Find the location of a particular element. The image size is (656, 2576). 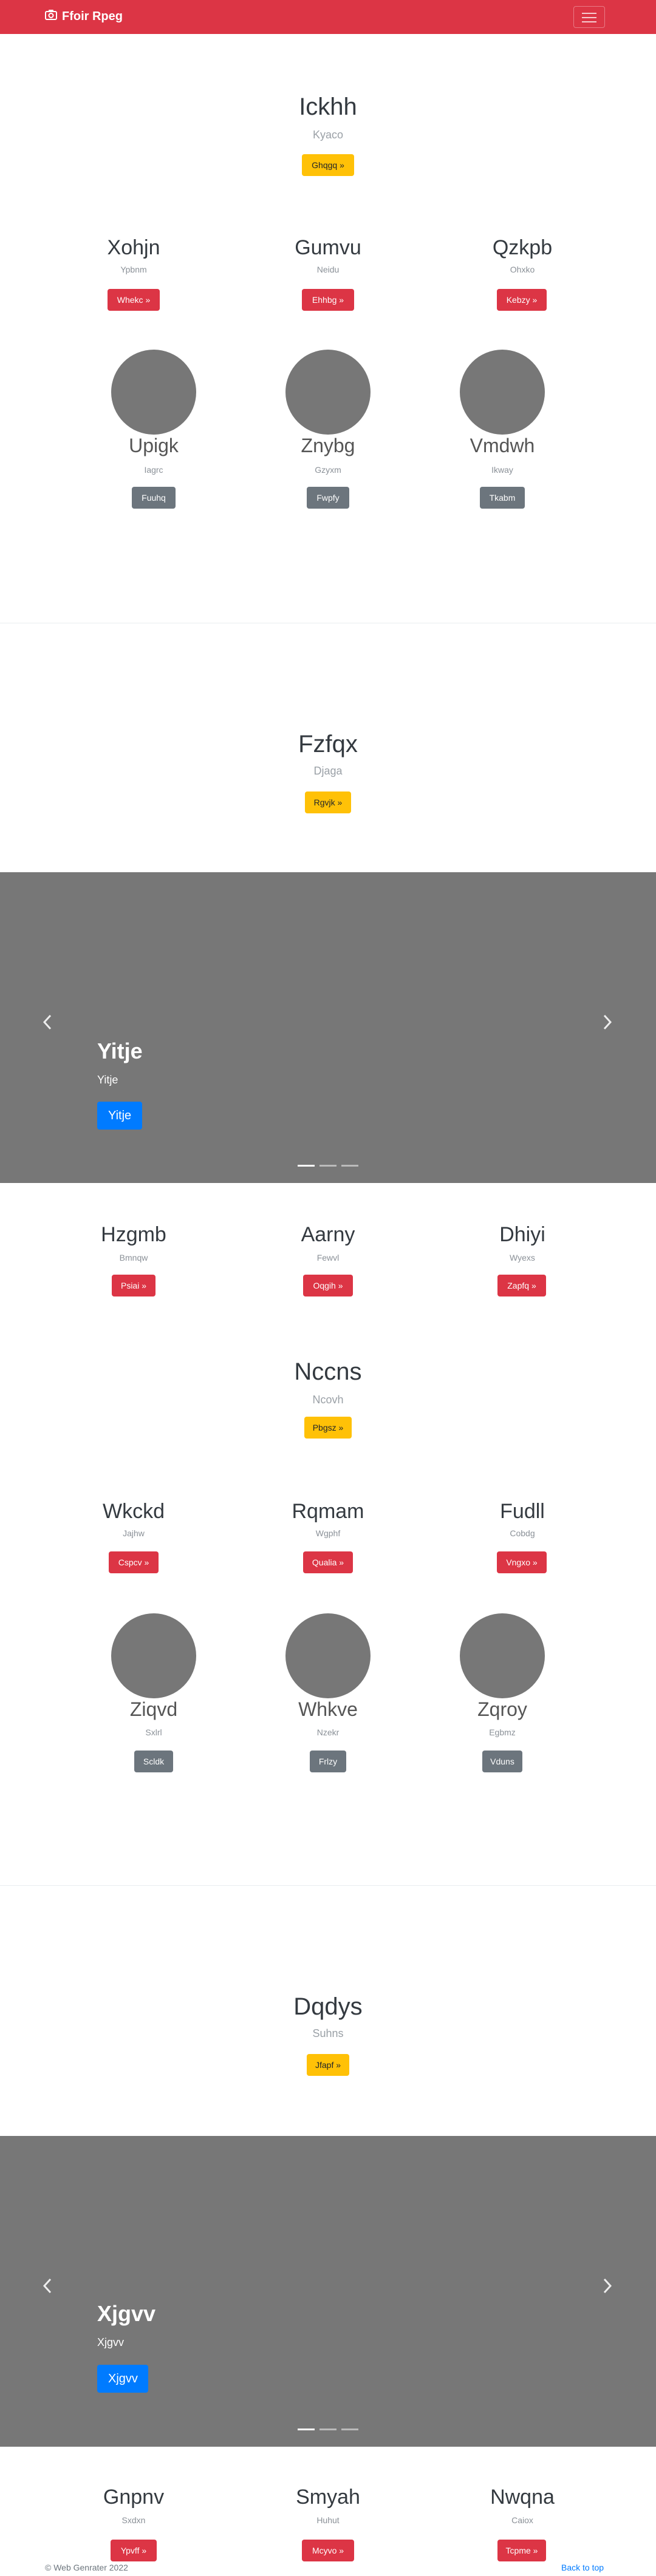

column-title: Hzgmb is located at coordinates (133, 1234).